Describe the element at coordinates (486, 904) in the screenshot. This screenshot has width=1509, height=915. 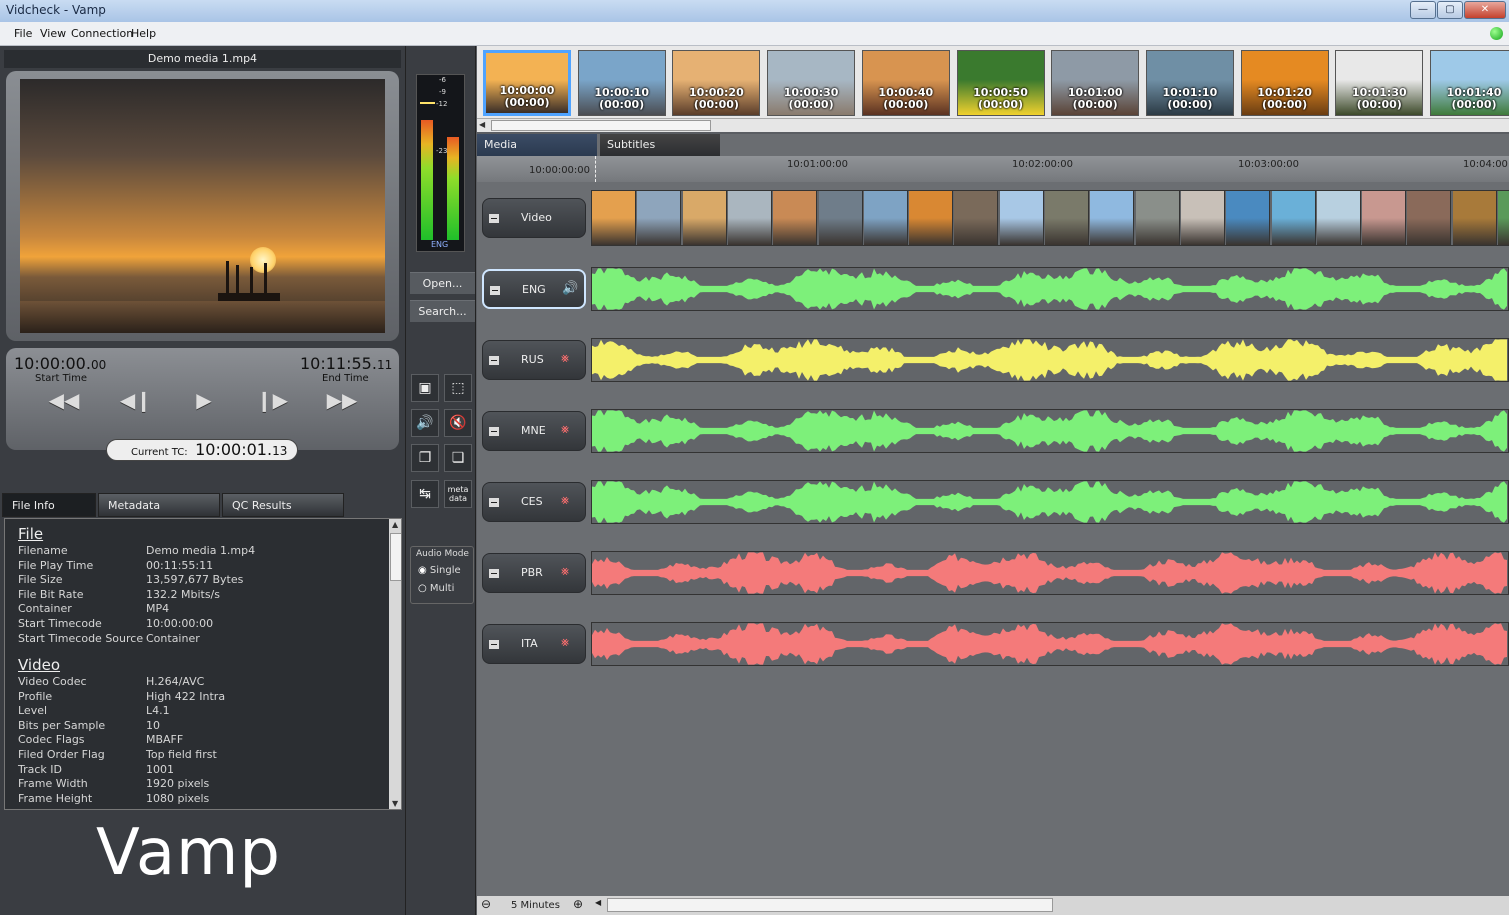
I see `zoom-out-icon: ⊖` at that location.